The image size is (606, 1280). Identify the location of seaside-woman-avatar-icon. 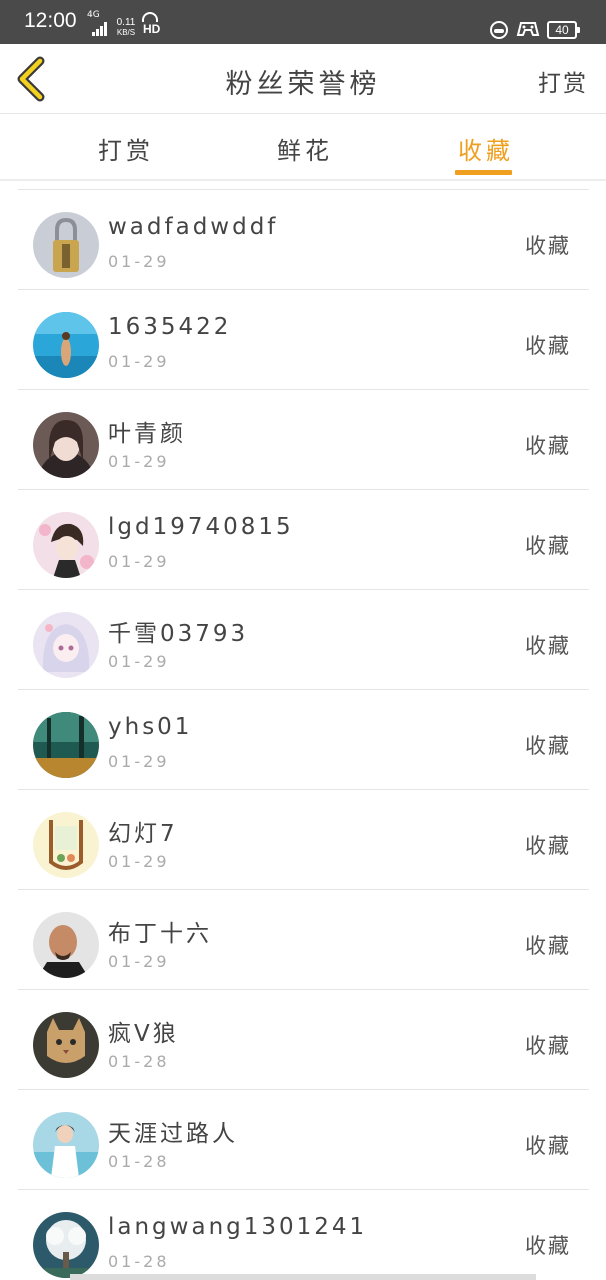
(66, 1145).